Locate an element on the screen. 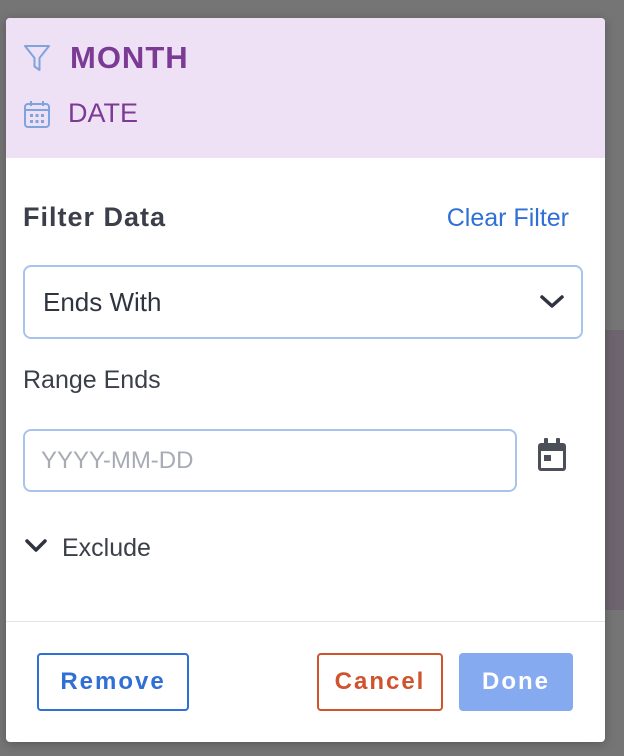 The image size is (624, 756). cancel-button: Cancel is located at coordinates (380, 682).